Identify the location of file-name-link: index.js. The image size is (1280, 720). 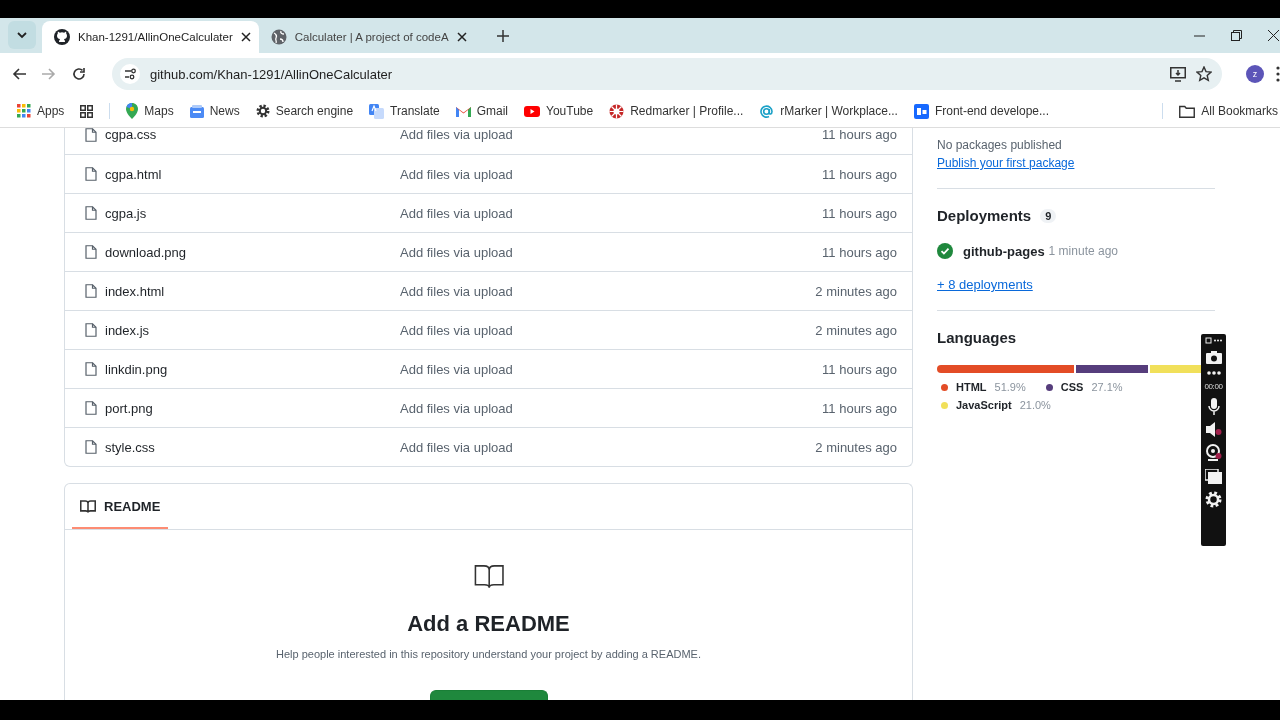
(127, 330).